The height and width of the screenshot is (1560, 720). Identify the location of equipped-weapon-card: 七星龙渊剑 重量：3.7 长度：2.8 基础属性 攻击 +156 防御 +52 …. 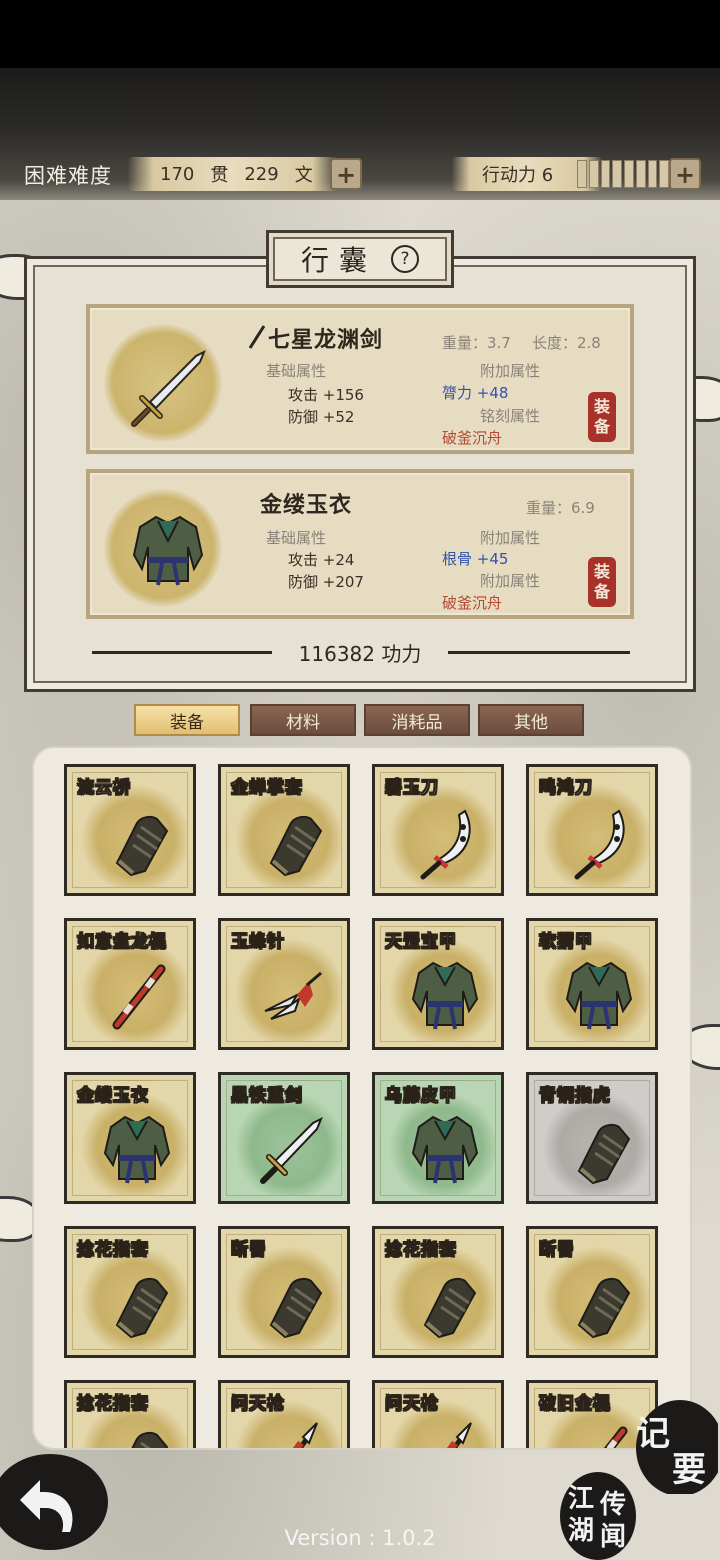
(360, 379).